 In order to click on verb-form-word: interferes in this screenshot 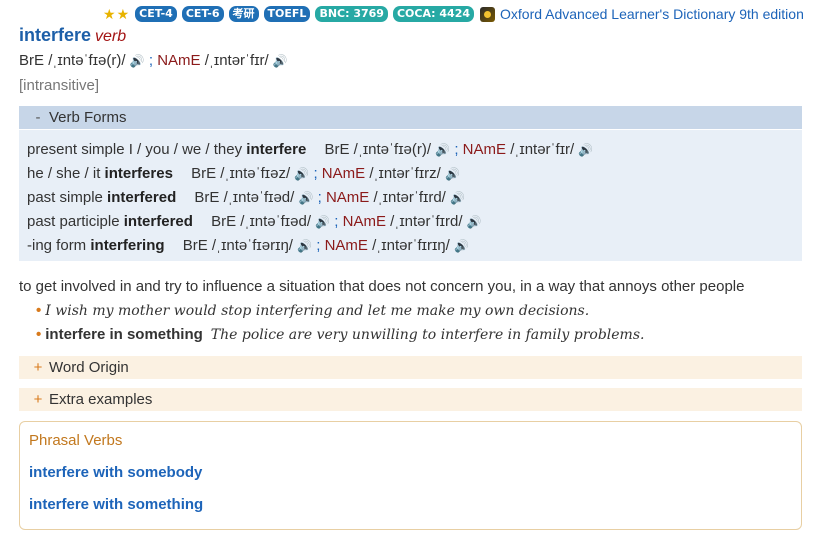, I will do `click(138, 173)`.